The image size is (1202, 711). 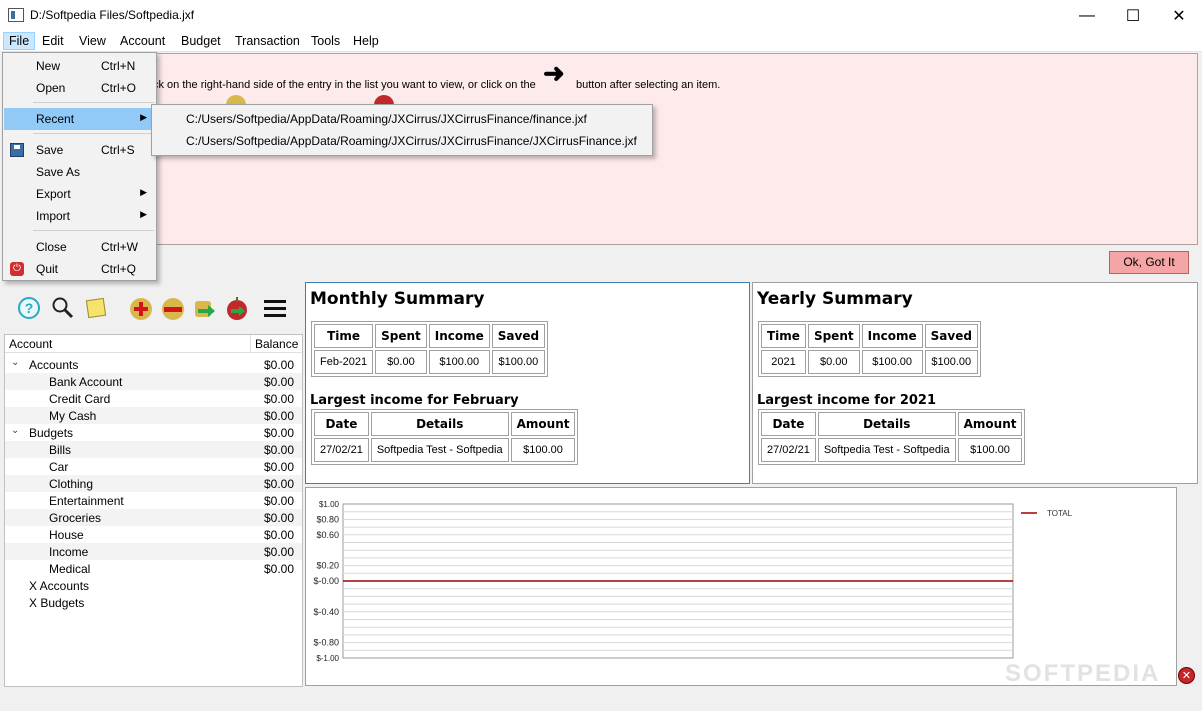 What do you see at coordinates (153, 602) in the screenshot?
I see `tree-row: X Budgets` at bounding box center [153, 602].